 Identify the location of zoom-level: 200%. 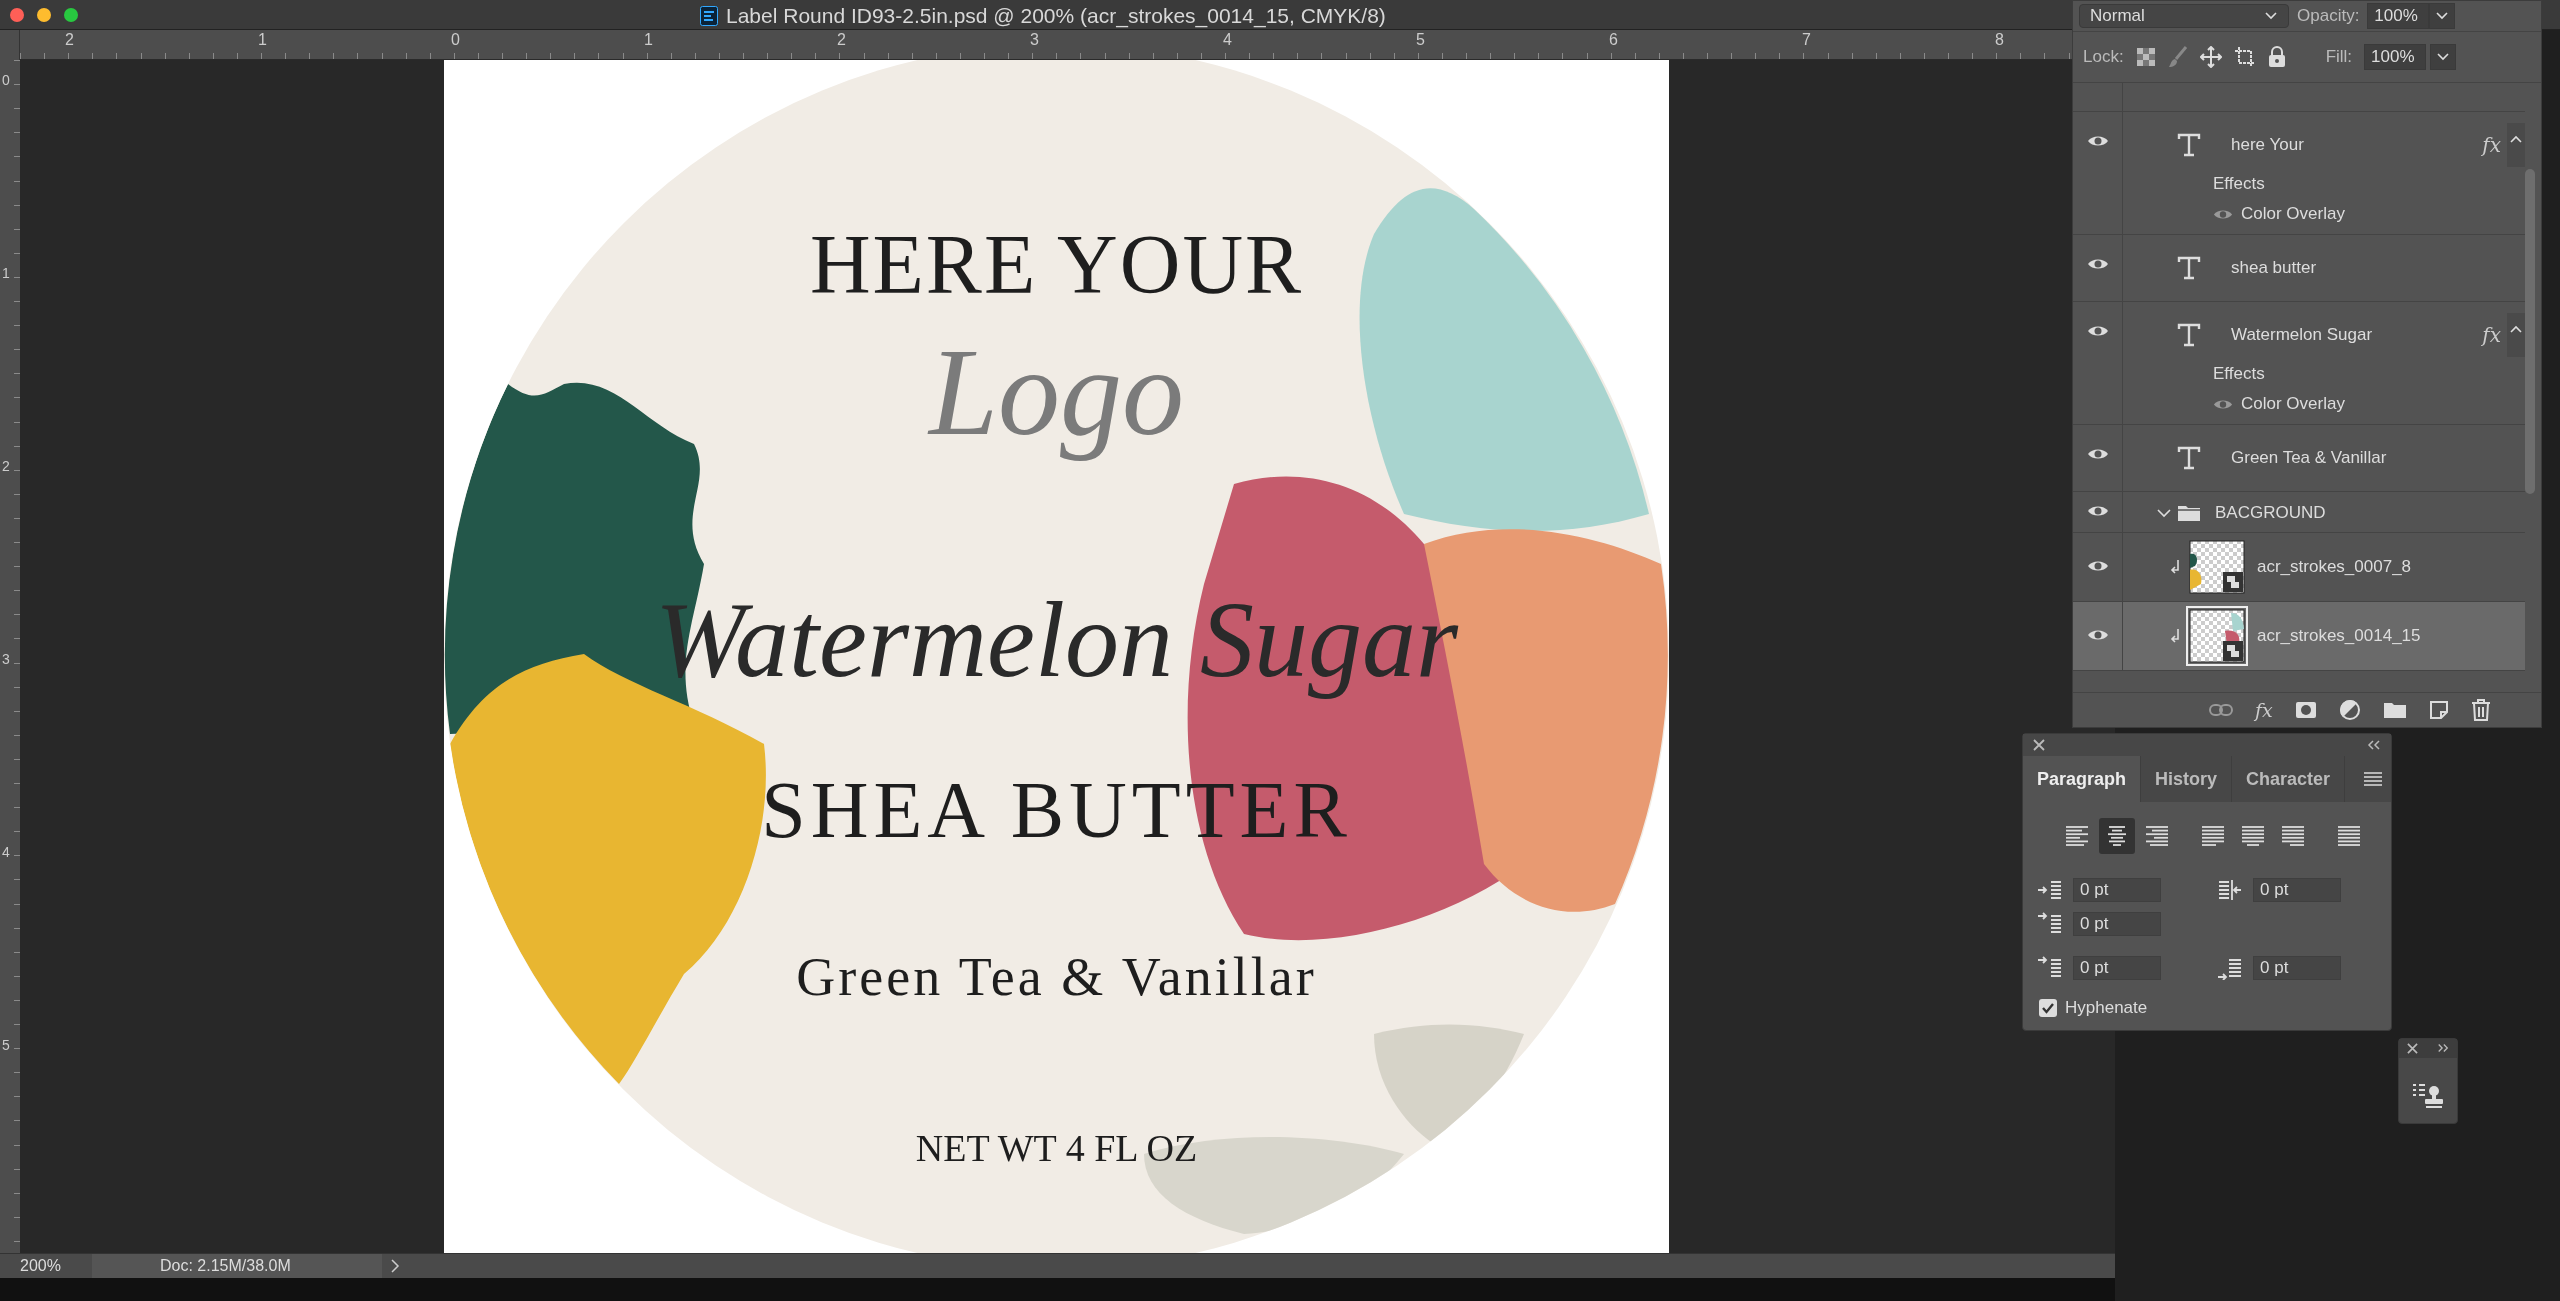
(40, 1266).